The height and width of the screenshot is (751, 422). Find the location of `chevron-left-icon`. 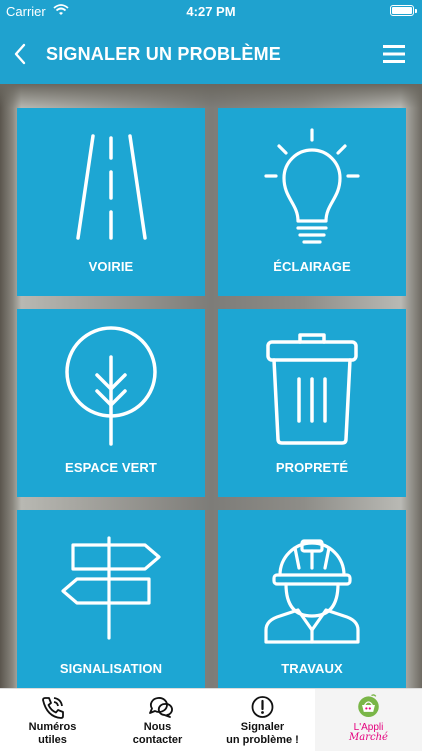

chevron-left-icon is located at coordinates (21, 54).